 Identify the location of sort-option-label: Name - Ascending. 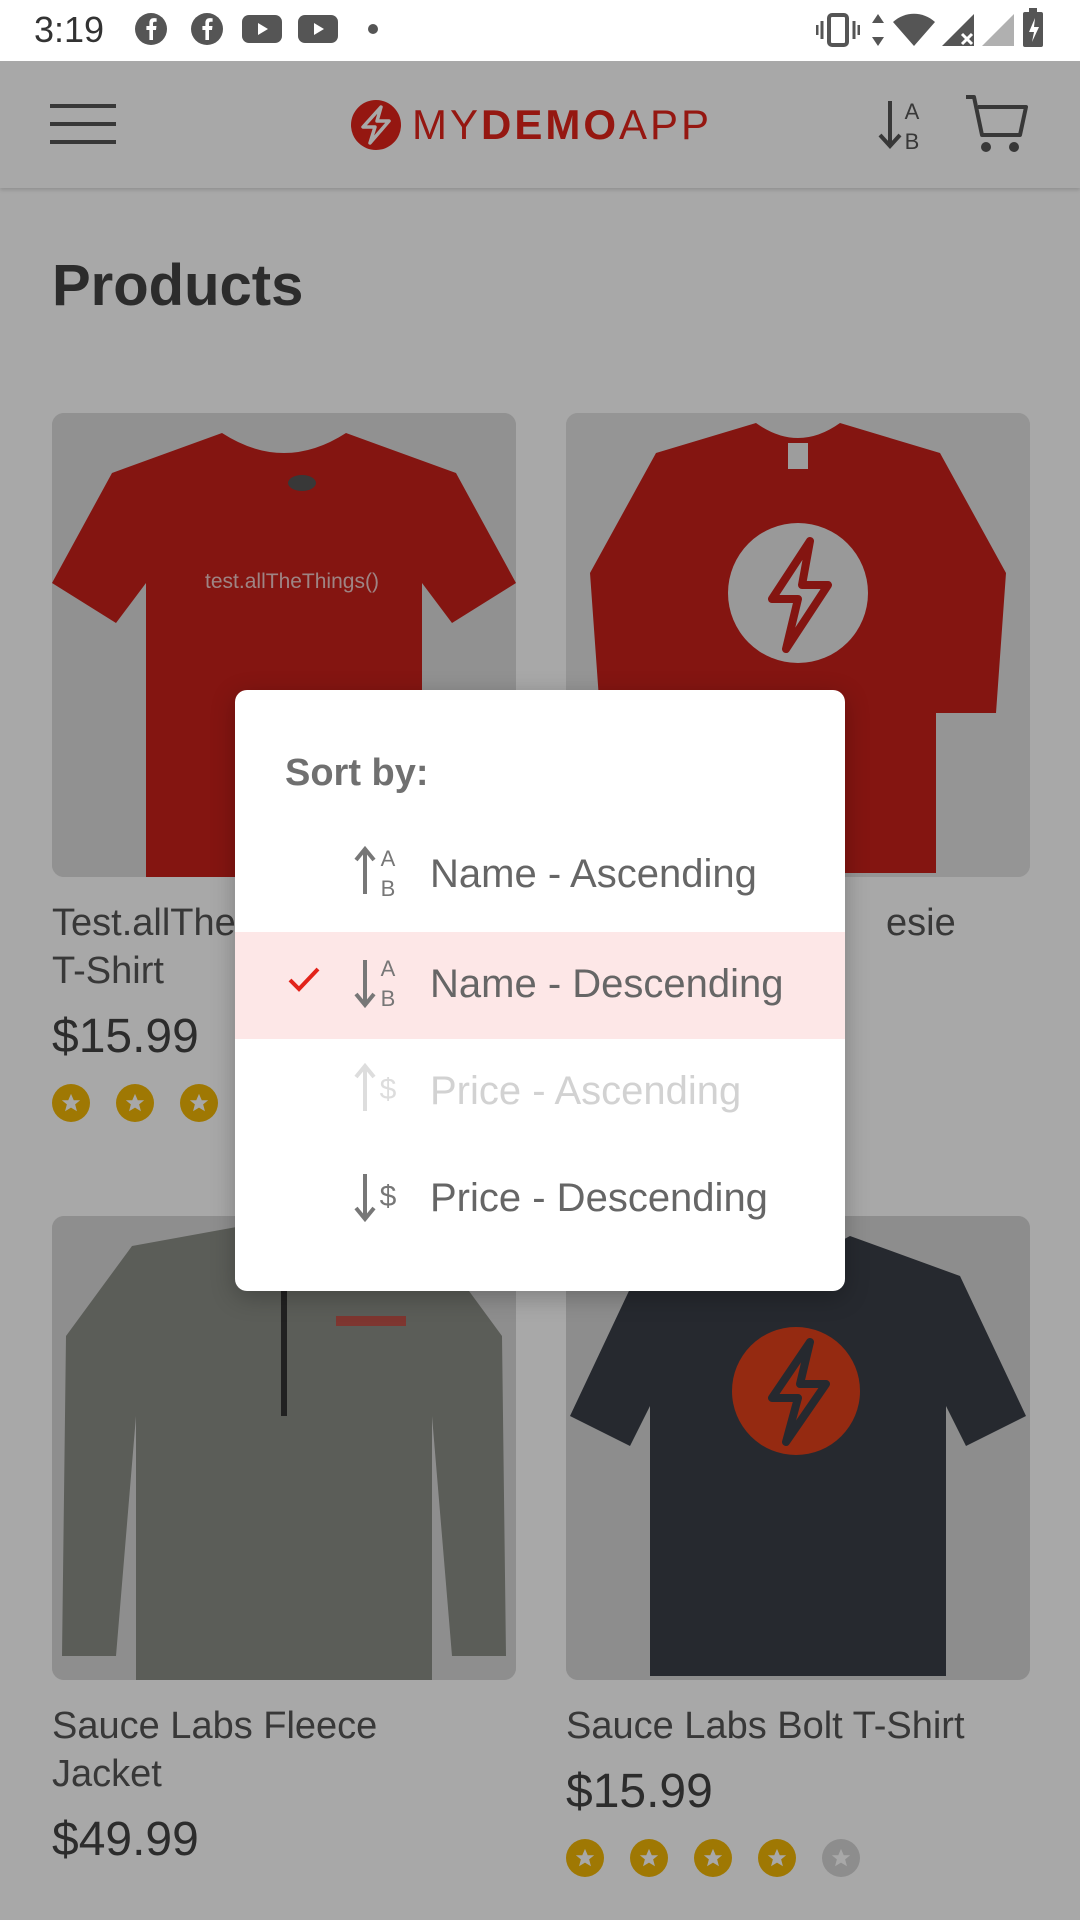
(593, 874).